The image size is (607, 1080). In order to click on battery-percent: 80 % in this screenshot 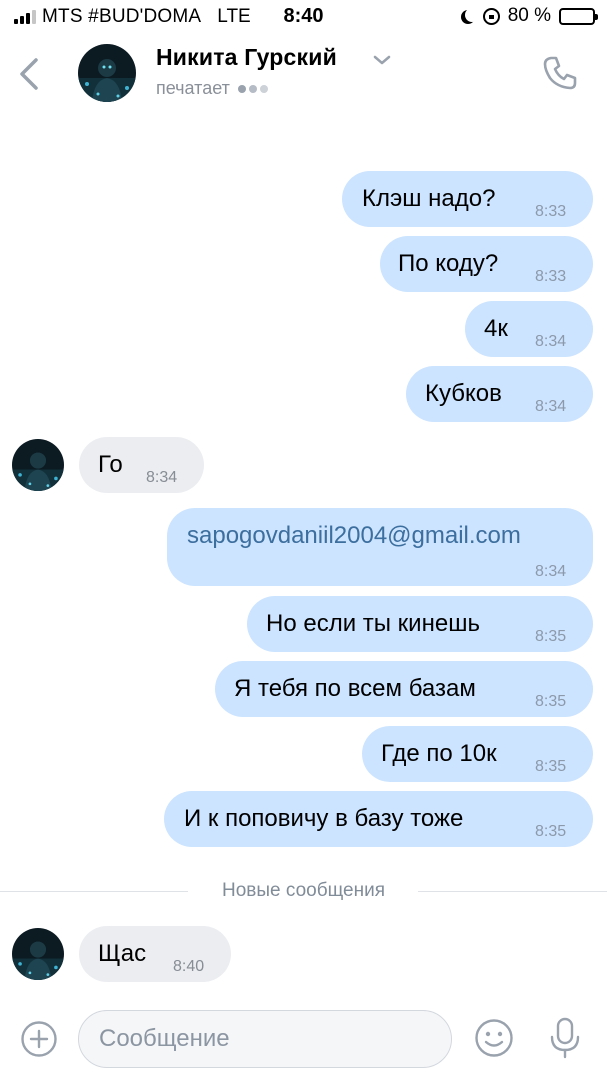, I will do `click(529, 15)`.